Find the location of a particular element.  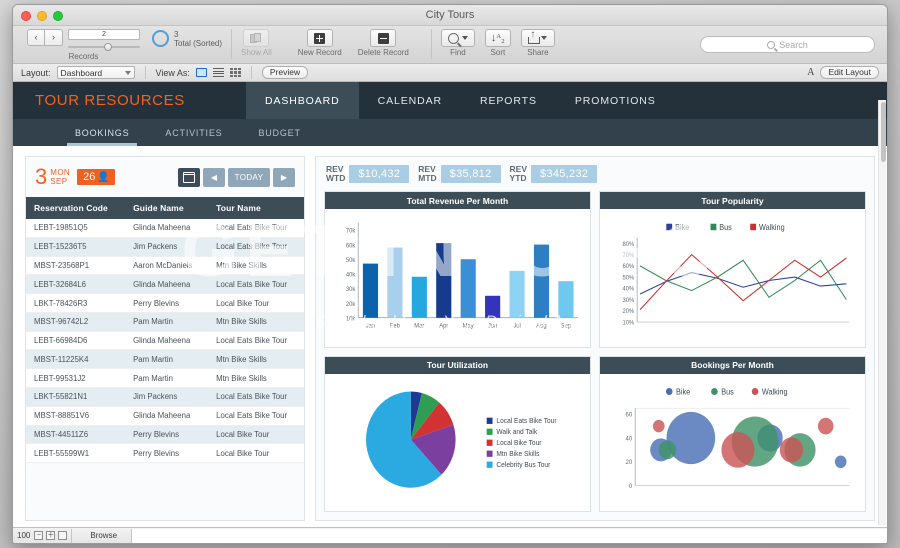

next-day-button: ▶ is located at coordinates (284, 177).